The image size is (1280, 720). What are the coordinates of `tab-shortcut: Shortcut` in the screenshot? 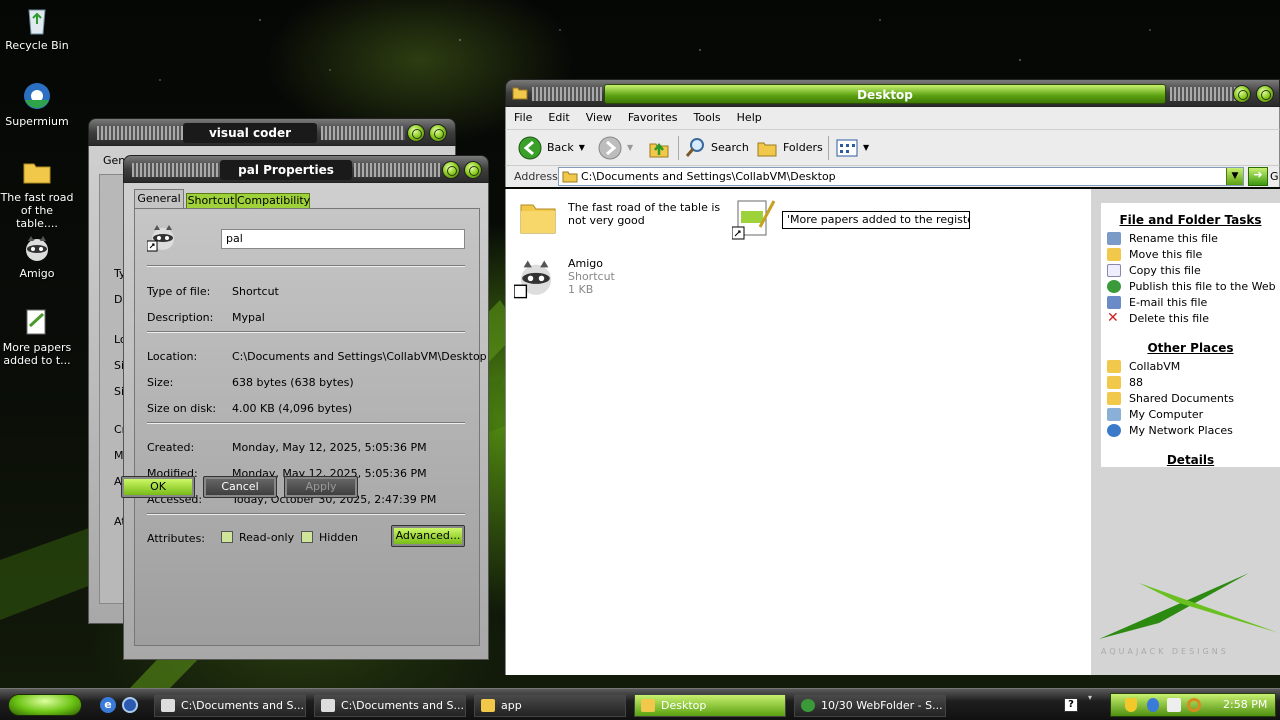 It's located at (211, 201).